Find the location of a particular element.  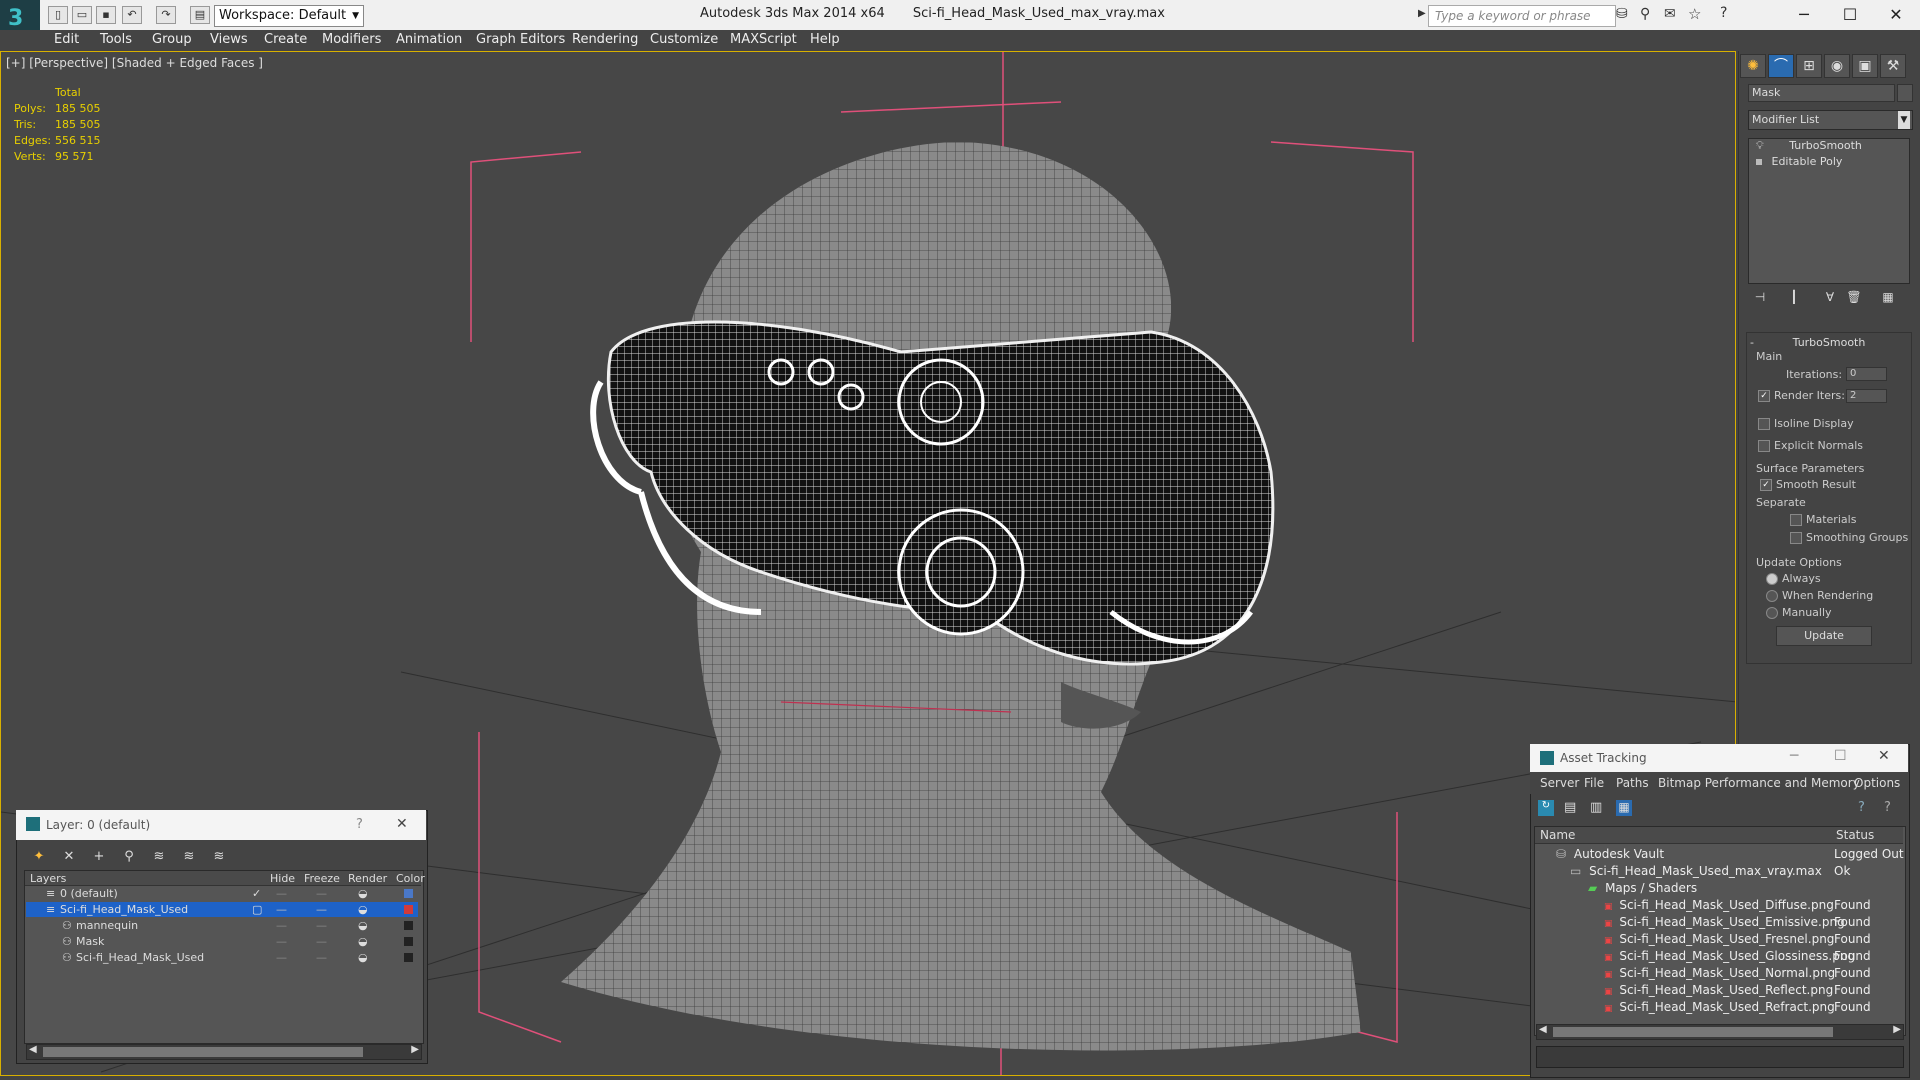

col-status: Status is located at coordinates (1855, 835).